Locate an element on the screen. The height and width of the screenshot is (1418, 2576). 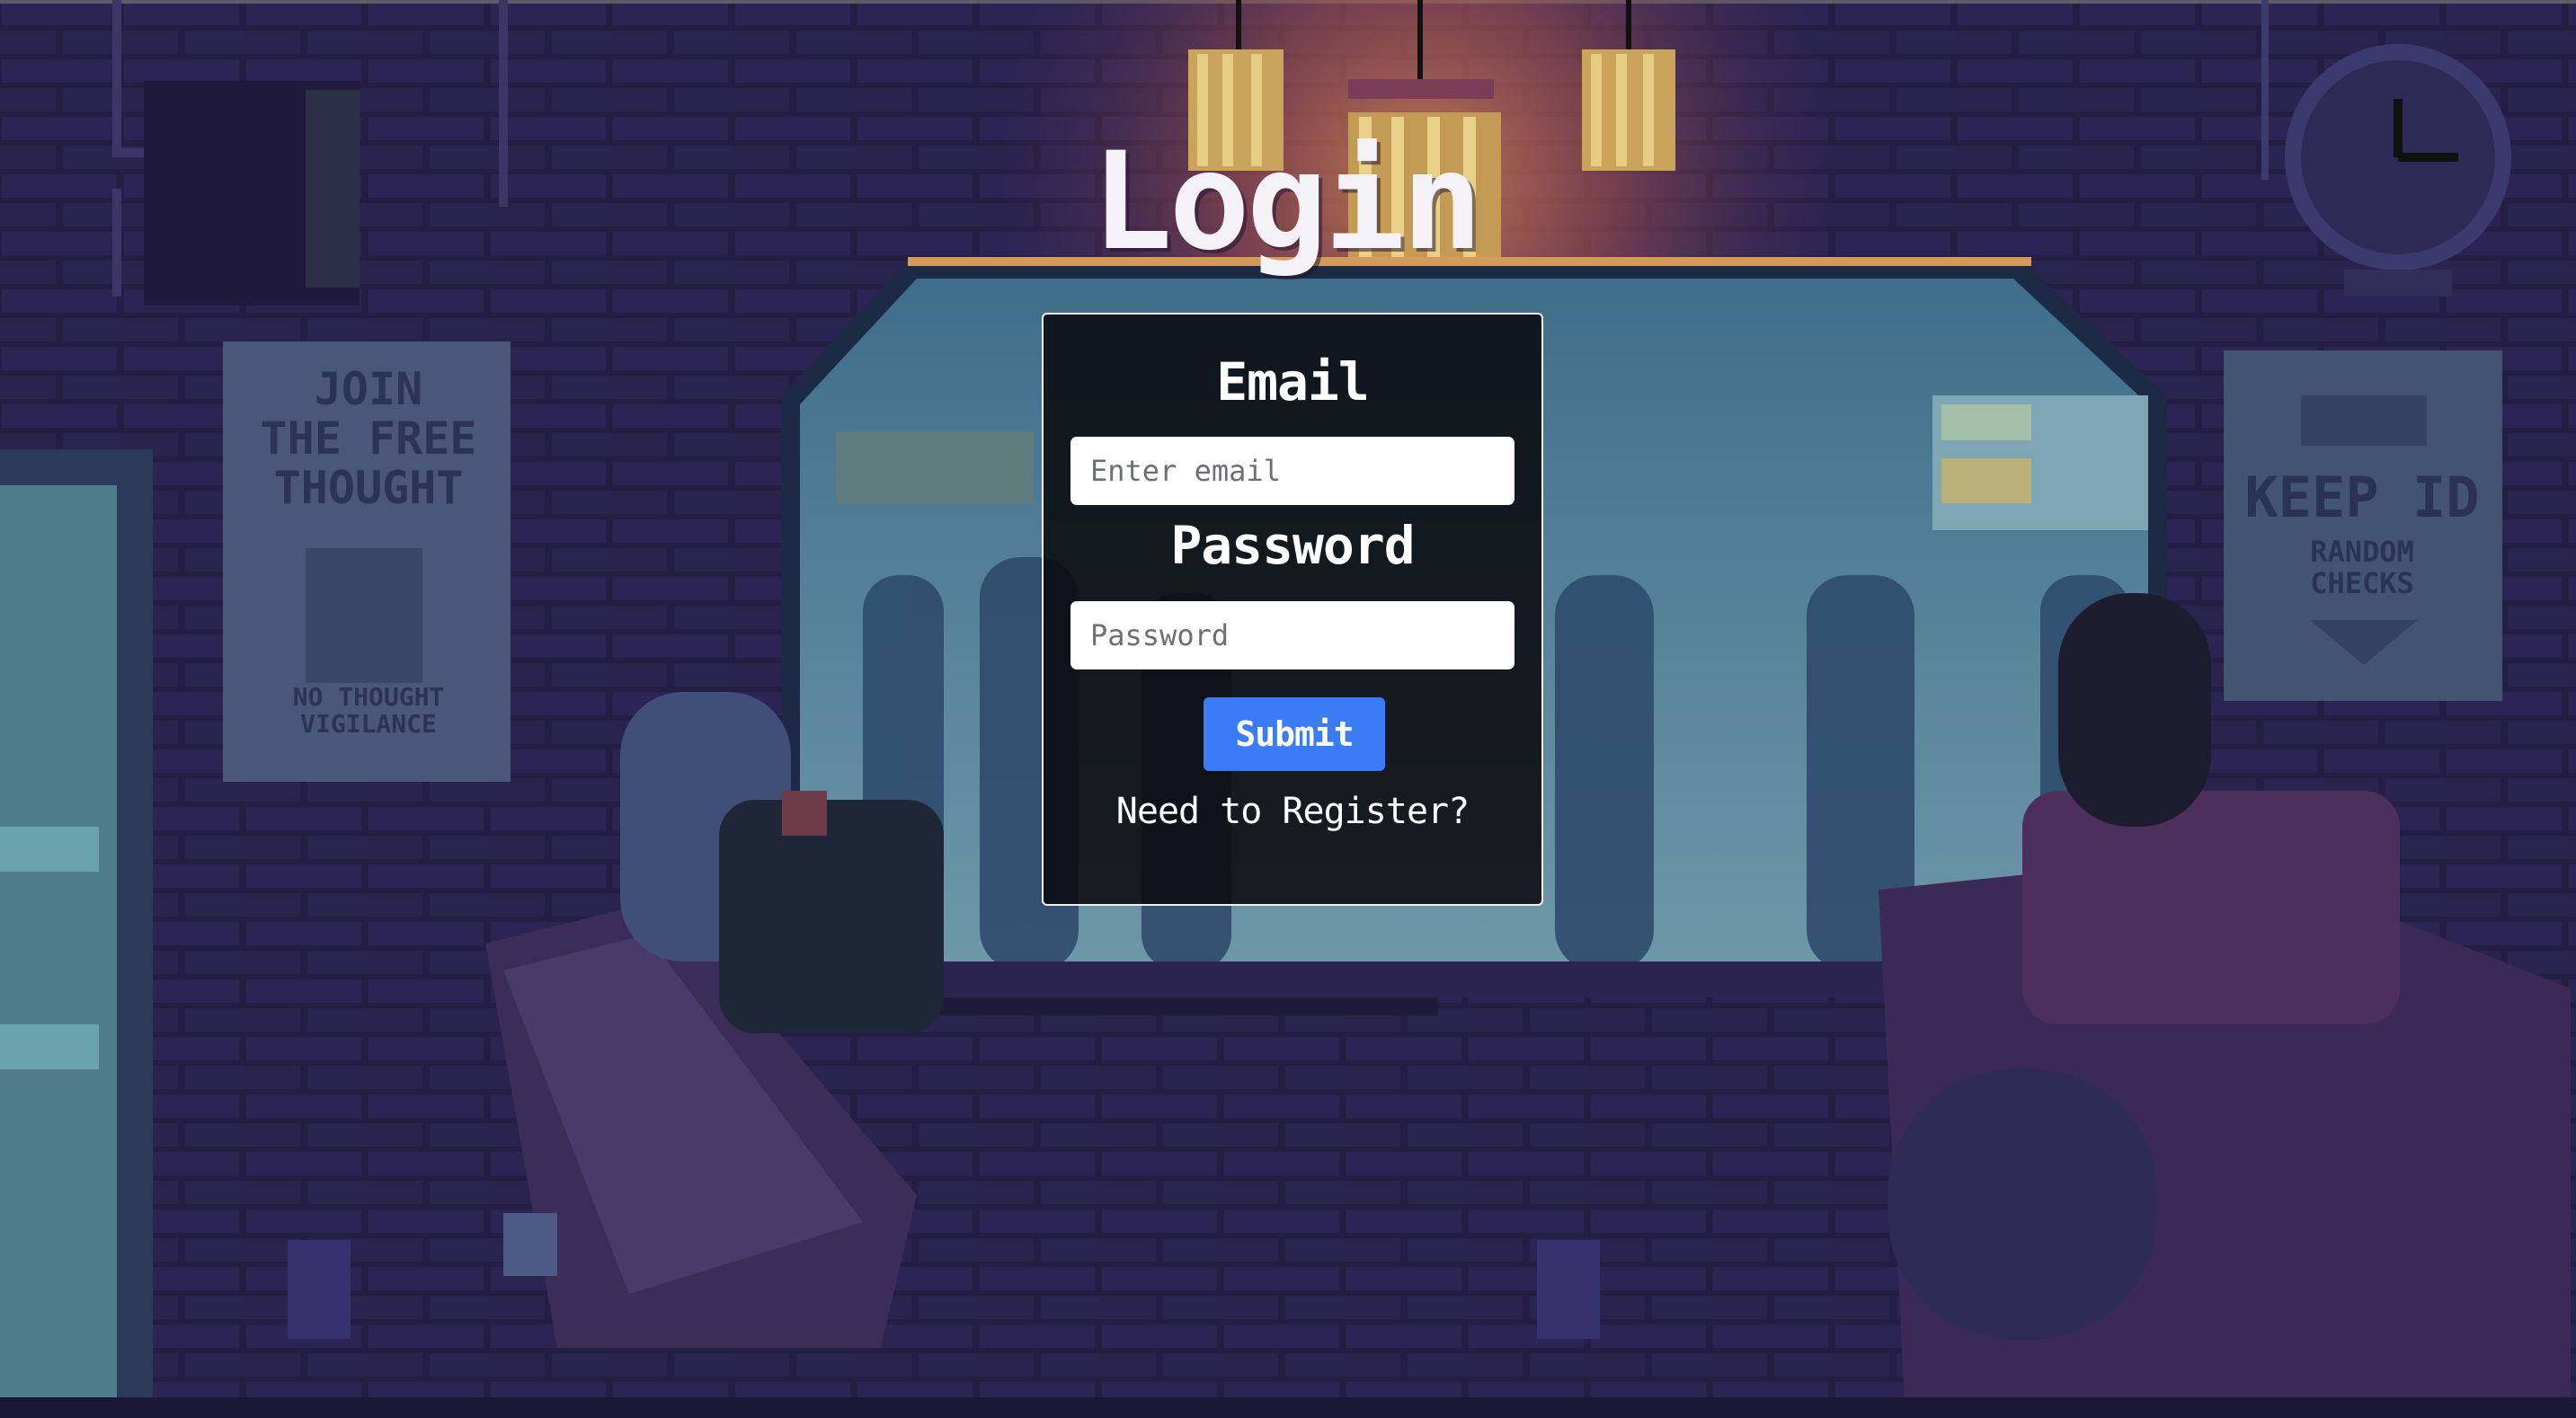
register-link: Need to Register? is located at coordinates (1292, 811).